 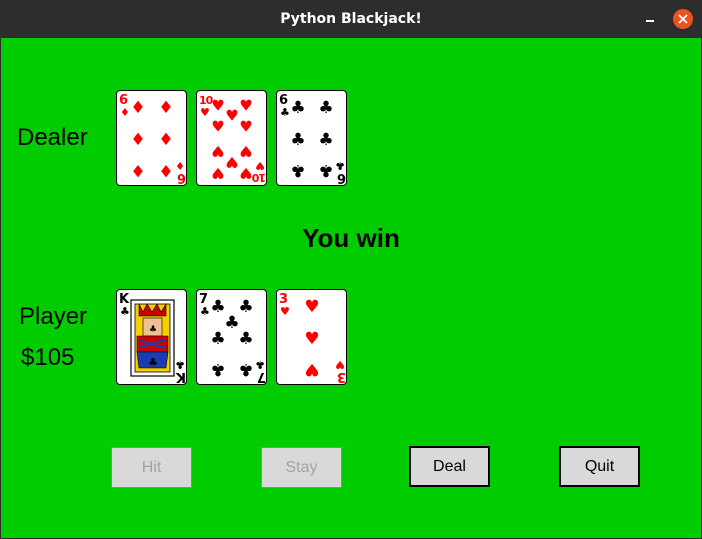 I want to click on dealer-label: Dealer, so click(x=52, y=137).